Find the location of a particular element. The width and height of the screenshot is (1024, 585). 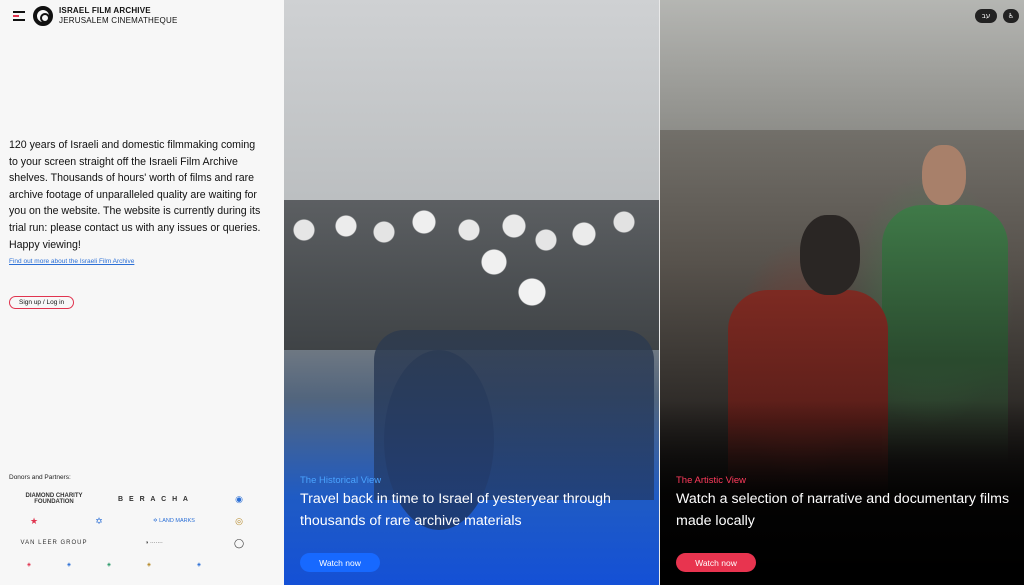

artistic-kicker: The Artistic View is located at coordinates (711, 480).